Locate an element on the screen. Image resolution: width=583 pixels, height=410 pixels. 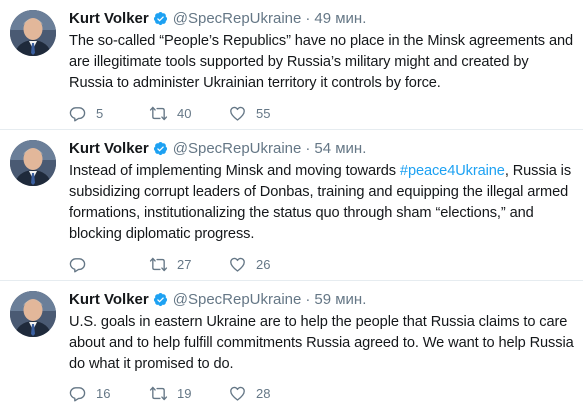
like-button: 28 is located at coordinates (269, 393).